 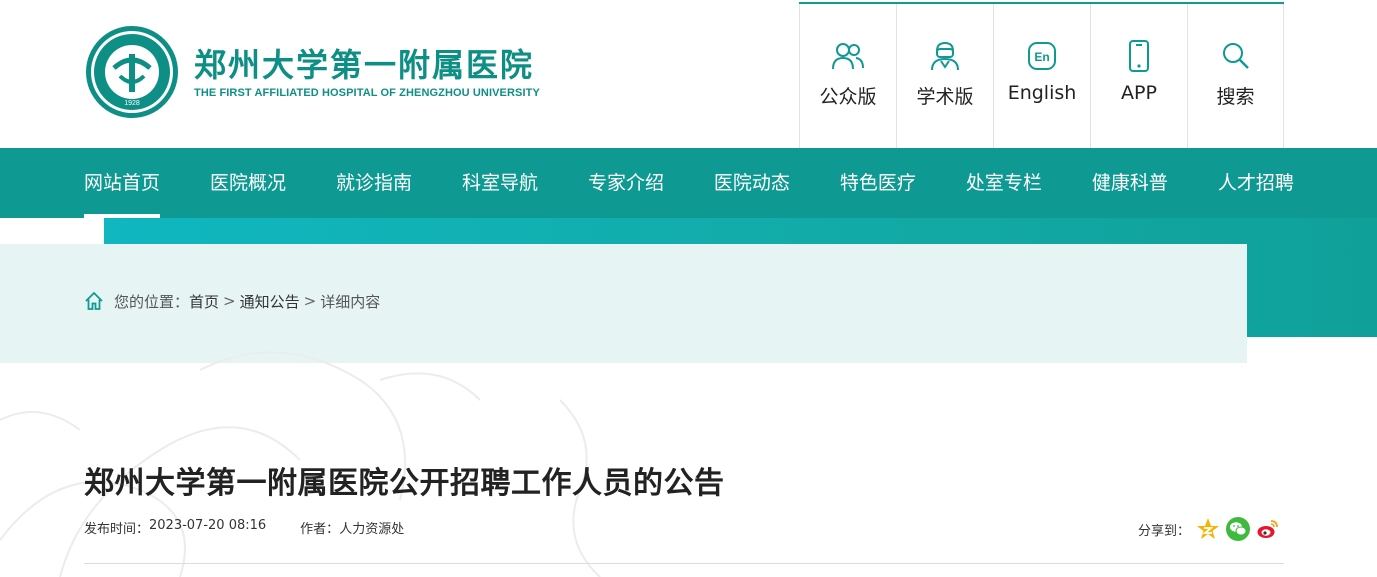 What do you see at coordinates (404, 483) in the screenshot?
I see `article-title: 郑州大学第一附属医院公开招聘工作人员的公告` at bounding box center [404, 483].